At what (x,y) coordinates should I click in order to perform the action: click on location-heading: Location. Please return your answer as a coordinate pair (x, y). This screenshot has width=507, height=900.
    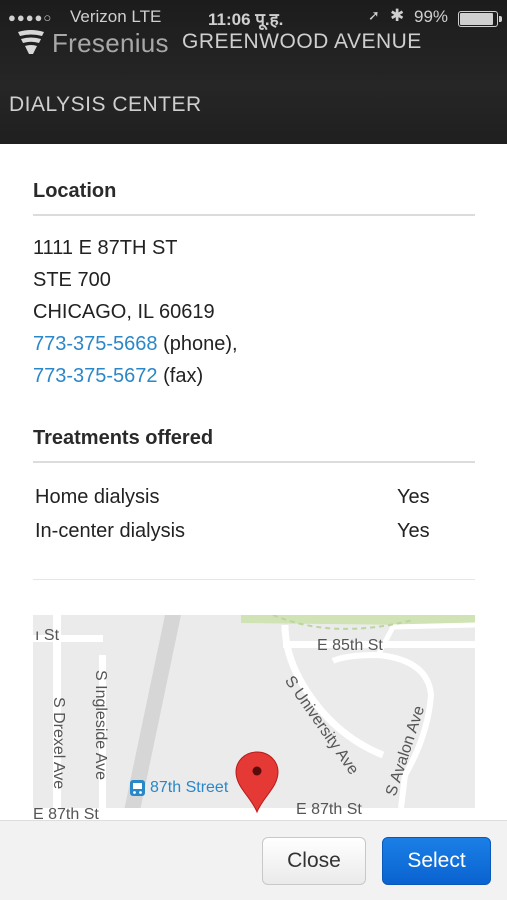
    Looking at the image, I should click on (75, 191).